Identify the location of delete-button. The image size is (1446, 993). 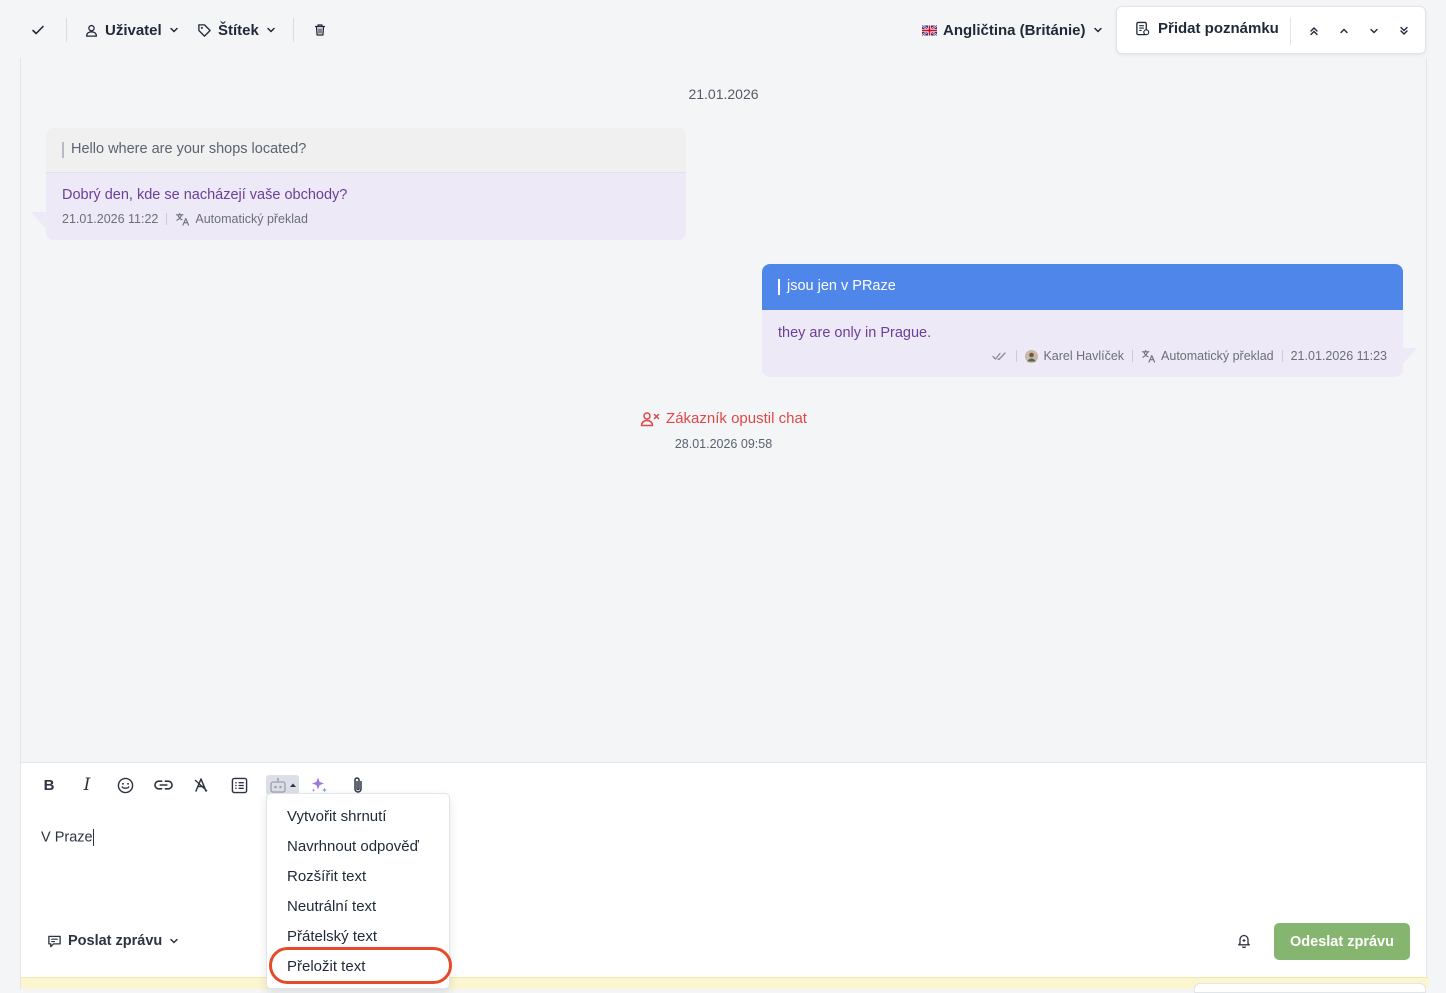
(320, 30).